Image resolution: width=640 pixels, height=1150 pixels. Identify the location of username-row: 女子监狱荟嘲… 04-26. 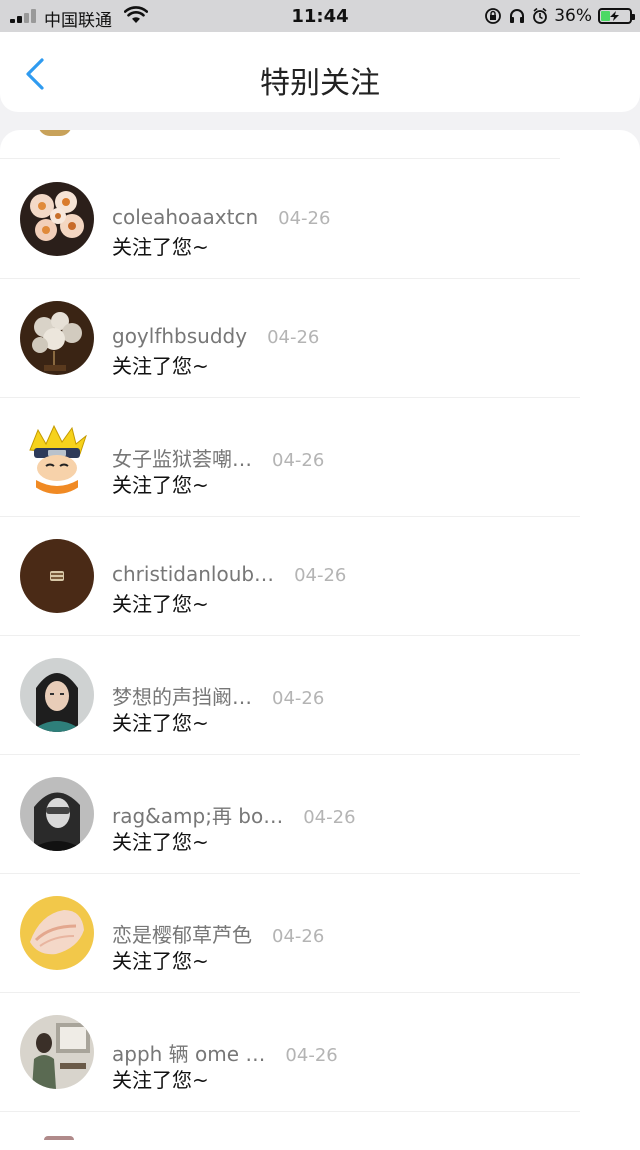
(218, 457).